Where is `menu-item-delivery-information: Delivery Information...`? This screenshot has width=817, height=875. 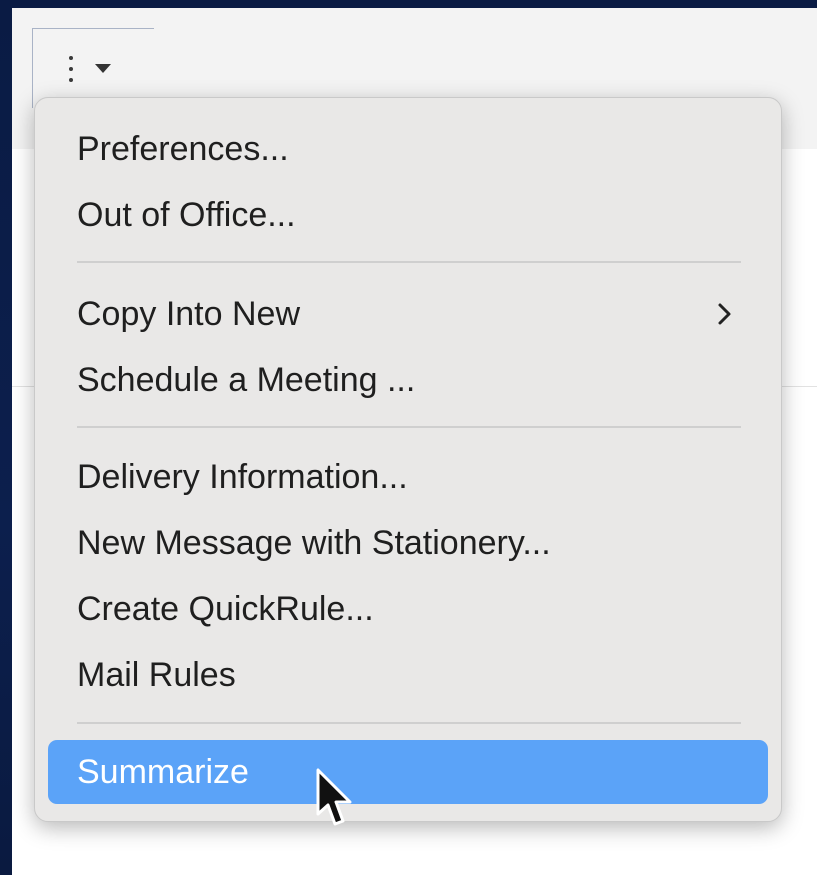 menu-item-delivery-information: Delivery Information... is located at coordinates (408, 477).